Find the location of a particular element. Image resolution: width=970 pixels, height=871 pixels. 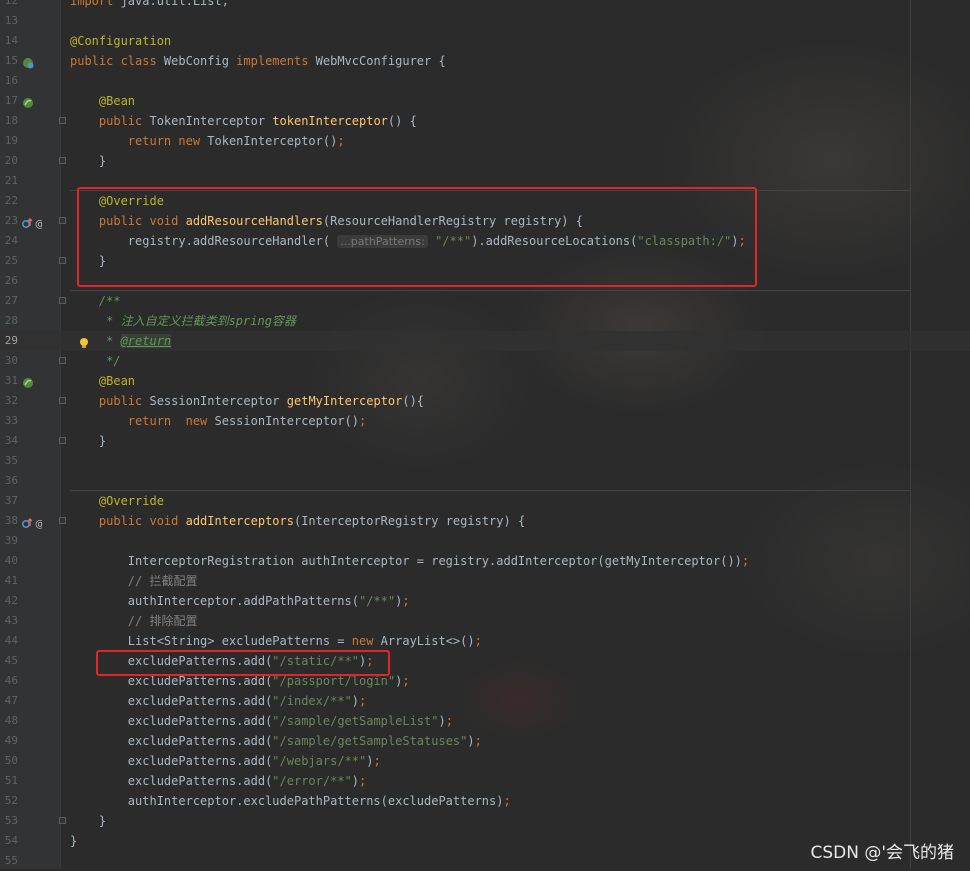

code-text: excludePatterns.add("/webjars/**"); is located at coordinates (225, 761).